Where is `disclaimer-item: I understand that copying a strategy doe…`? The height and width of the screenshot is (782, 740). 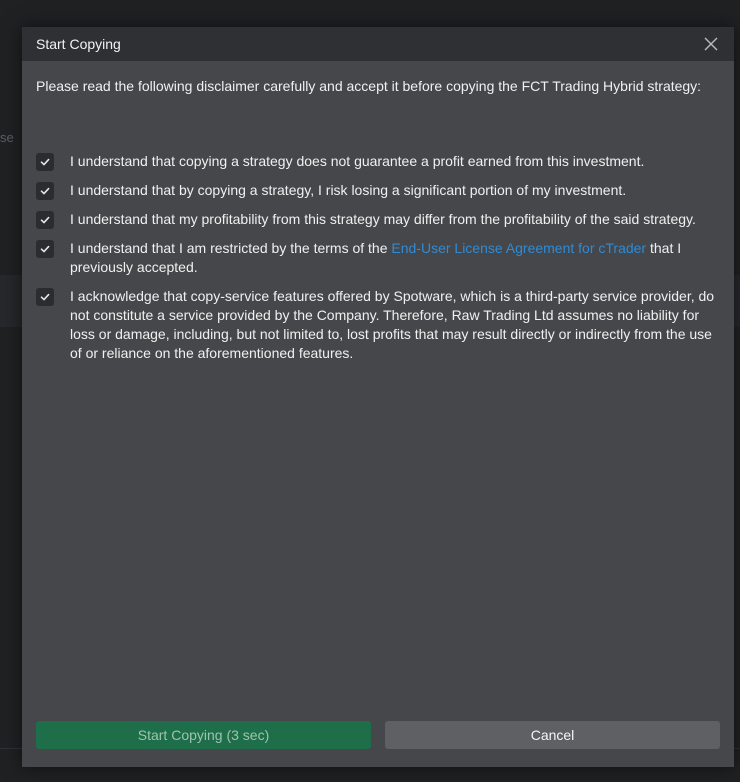
disclaimer-item: I understand that copying a strategy doe… is located at coordinates (378, 161).